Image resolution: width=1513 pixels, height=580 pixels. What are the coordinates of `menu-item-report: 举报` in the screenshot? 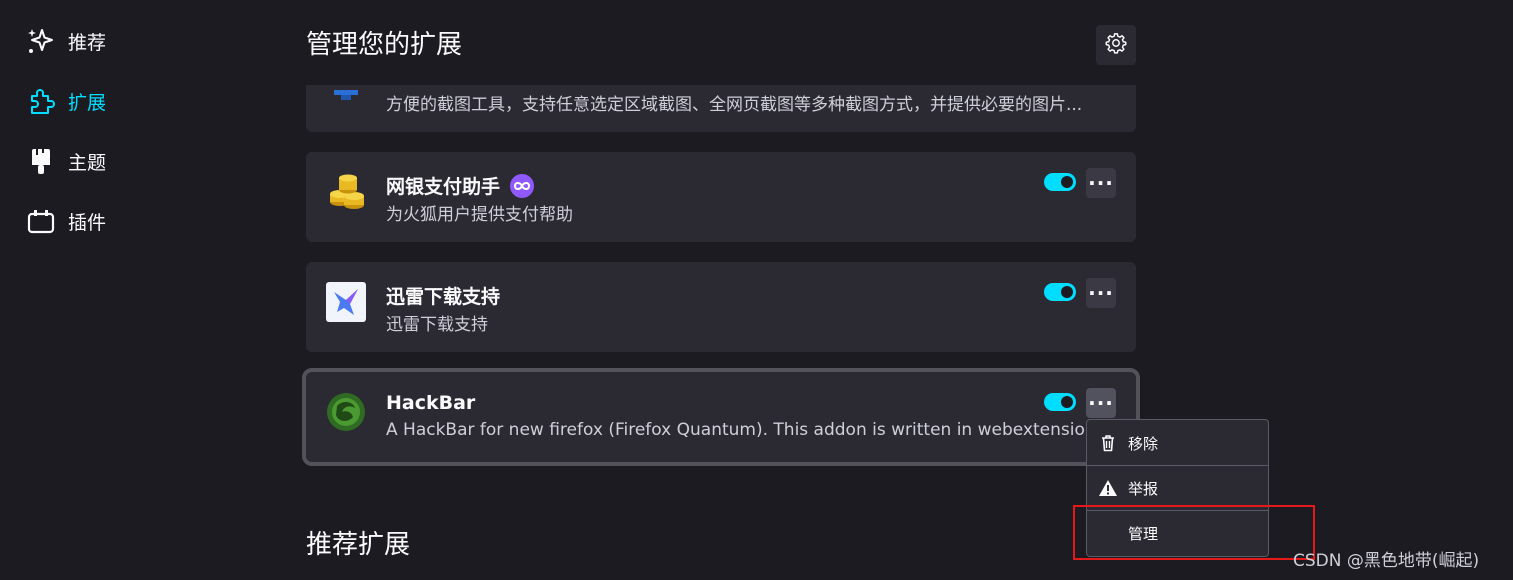 It's located at (1177, 488).